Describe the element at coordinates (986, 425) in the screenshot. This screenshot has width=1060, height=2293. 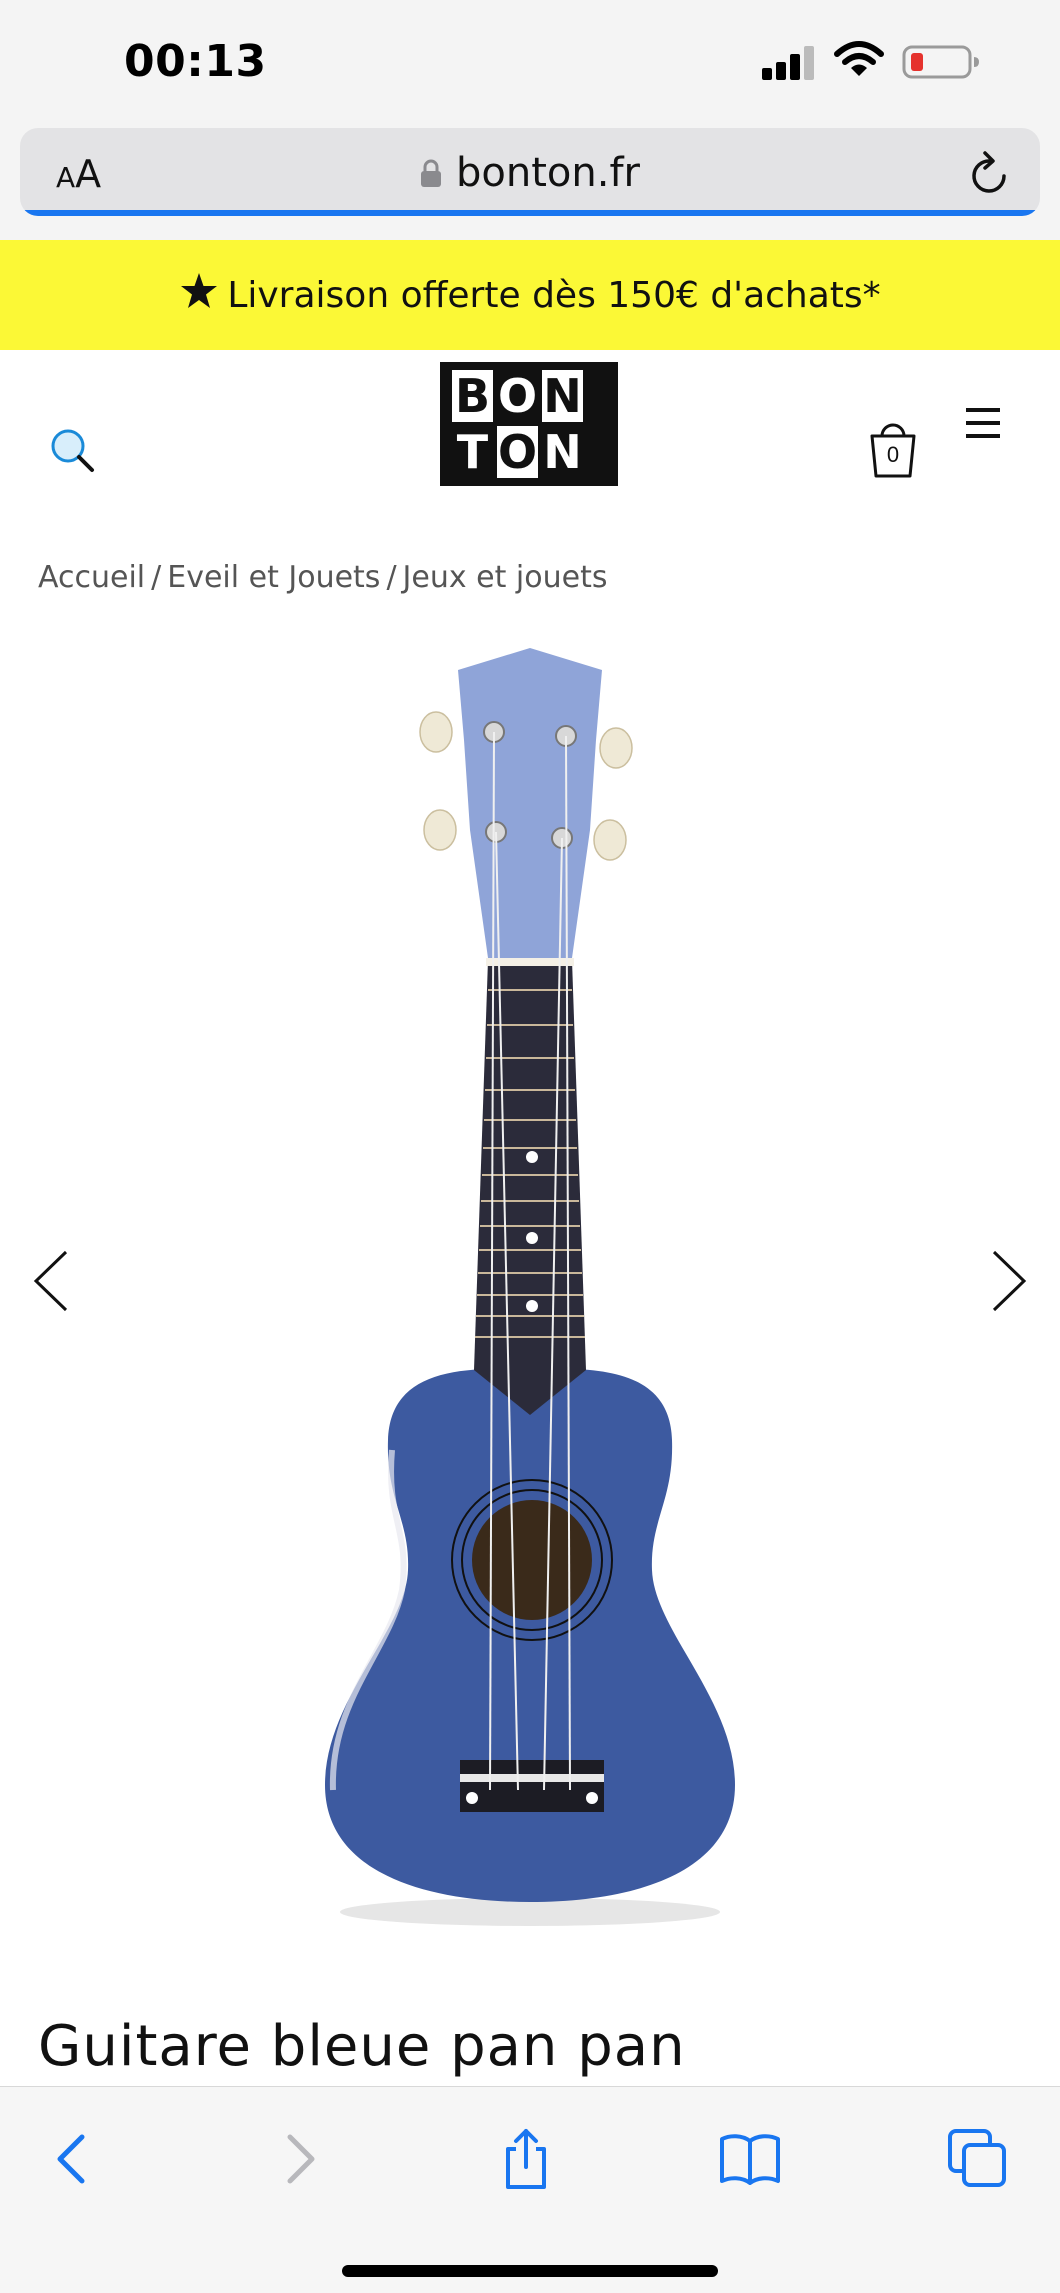
I see `hamburger-menu-icon` at that location.